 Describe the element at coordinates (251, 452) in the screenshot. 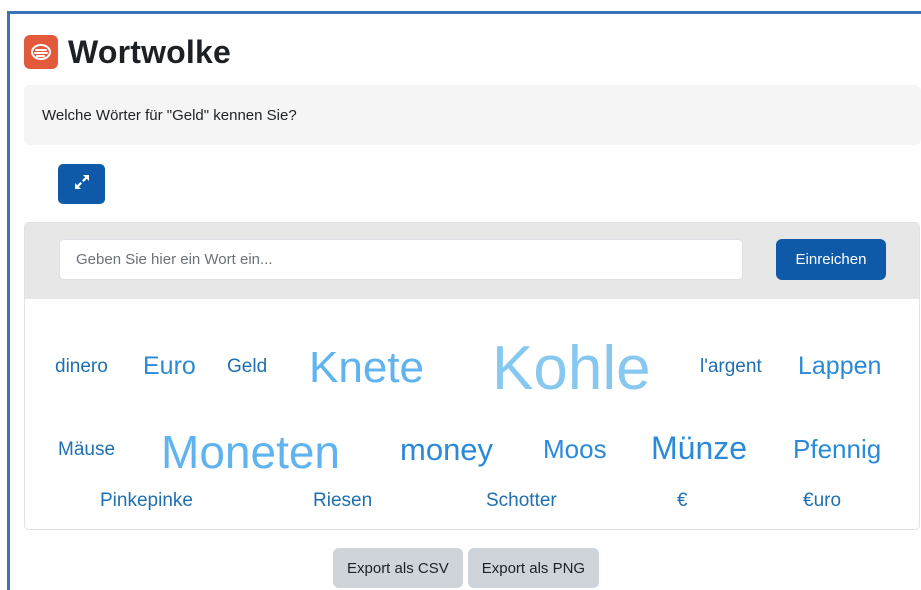

I see `cloud-word-moneten: Moneten` at that location.